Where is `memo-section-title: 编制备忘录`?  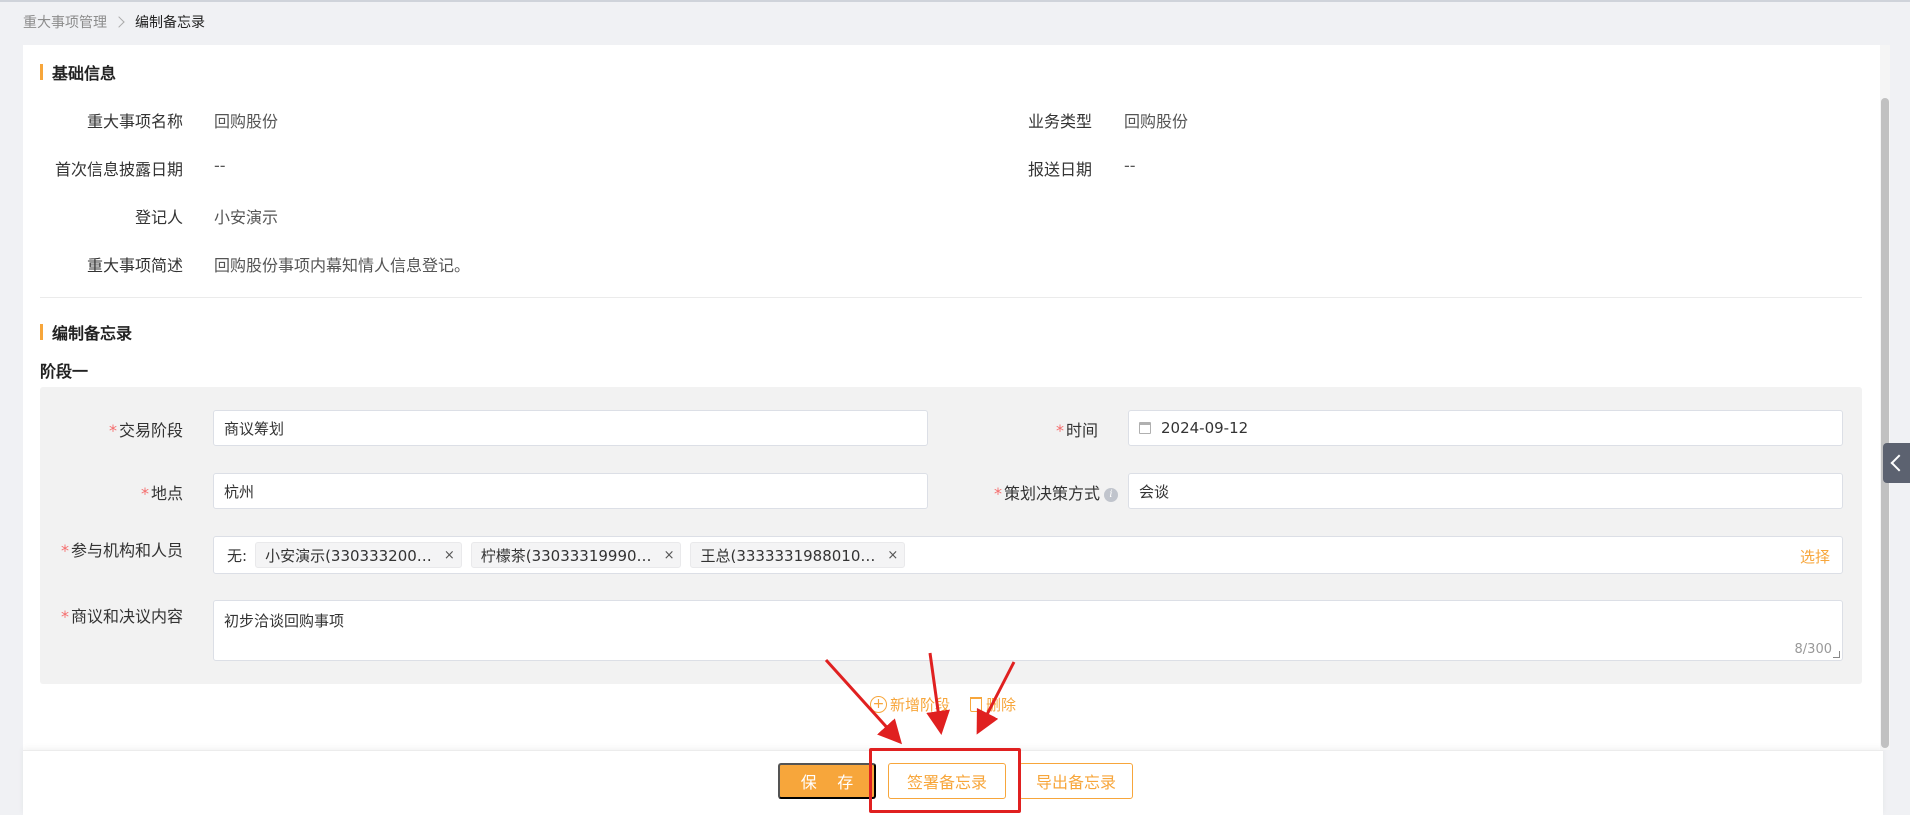 memo-section-title: 编制备忘录 is located at coordinates (86, 332).